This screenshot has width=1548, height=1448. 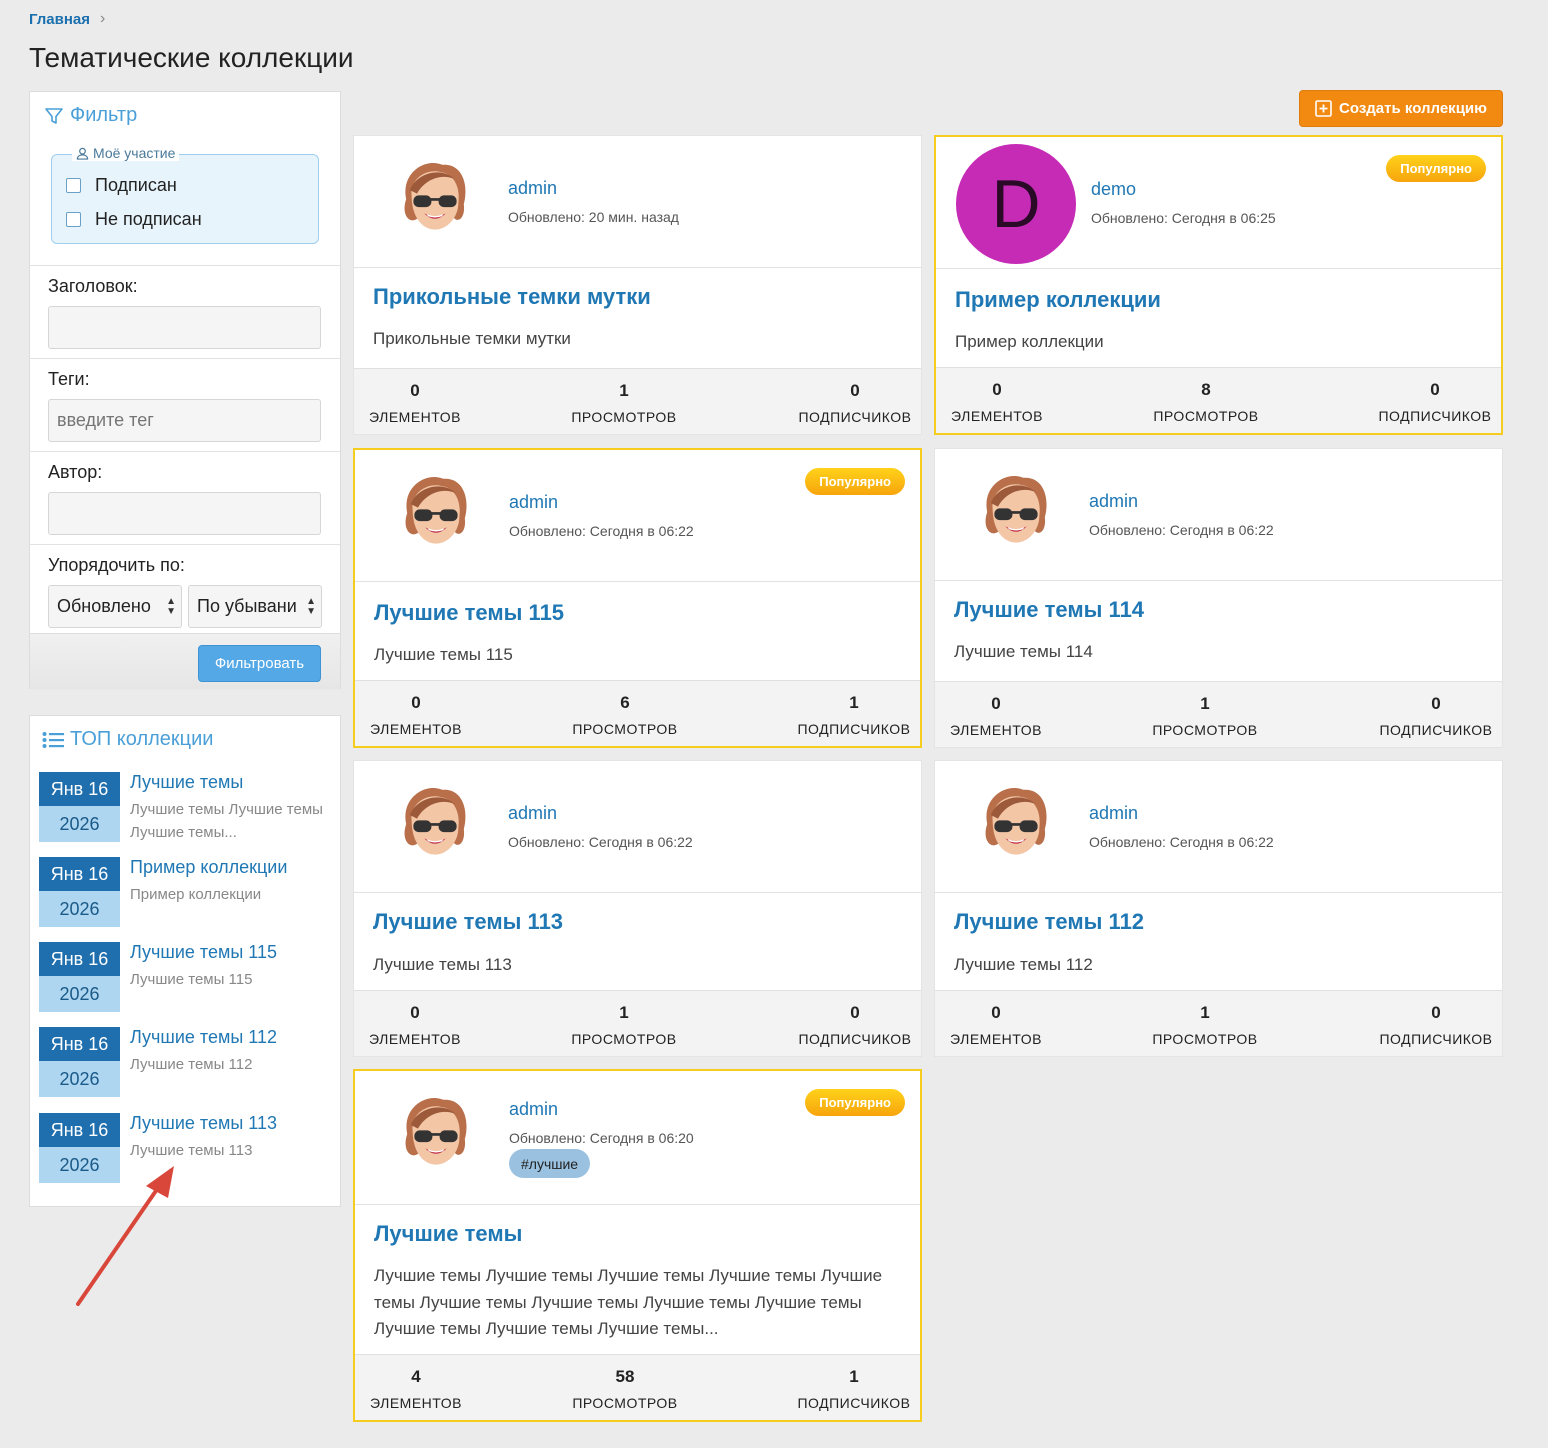 I want to click on create-collection-button: Создать коллекцию, so click(x=1401, y=108).